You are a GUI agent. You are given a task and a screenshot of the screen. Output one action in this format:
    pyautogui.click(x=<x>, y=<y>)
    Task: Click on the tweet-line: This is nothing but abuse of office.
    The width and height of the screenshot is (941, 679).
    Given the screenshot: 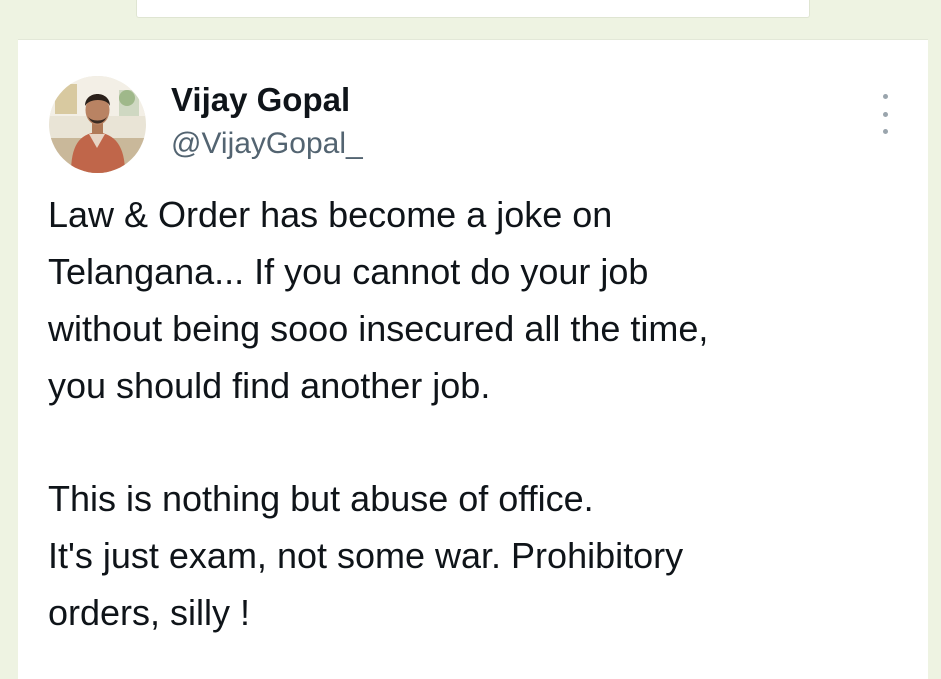 What is the action you would take?
    pyautogui.click(x=321, y=498)
    